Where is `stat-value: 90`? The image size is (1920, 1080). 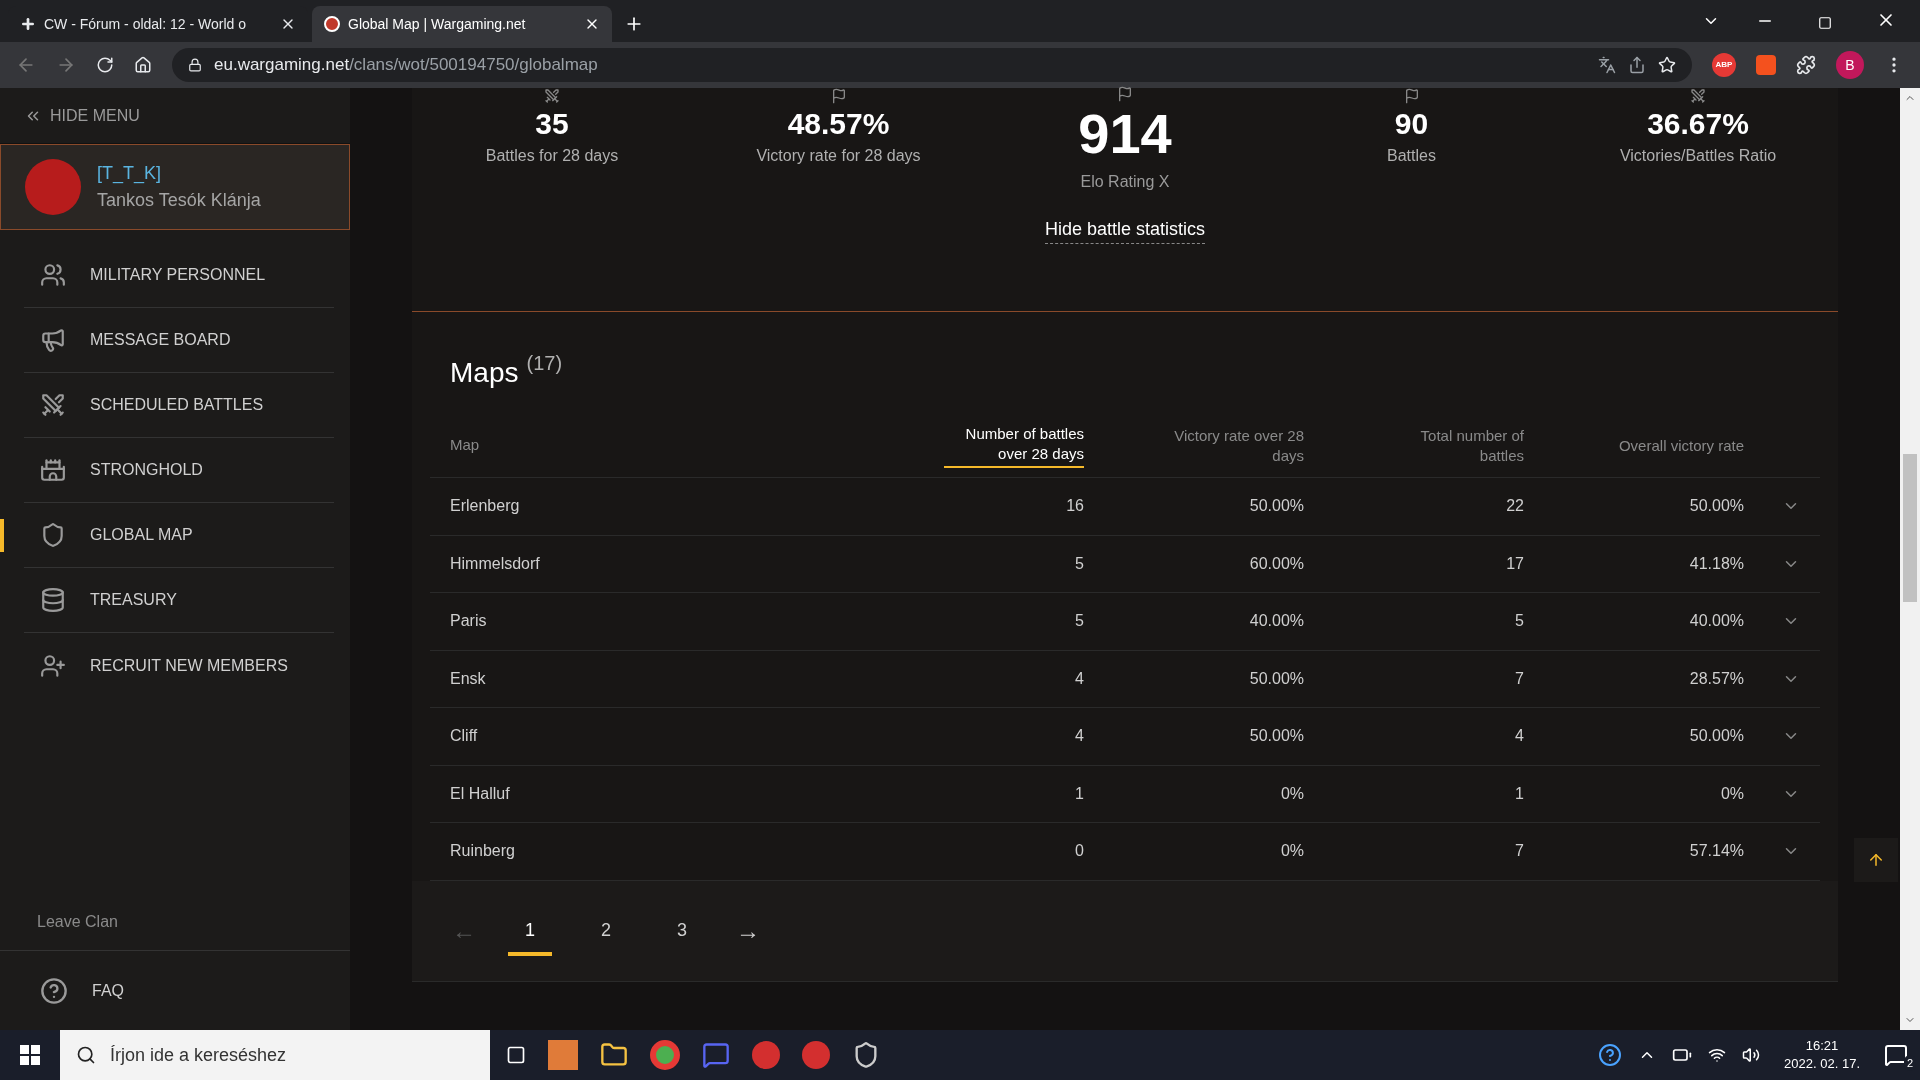
stat-value: 90 is located at coordinates (1411, 124).